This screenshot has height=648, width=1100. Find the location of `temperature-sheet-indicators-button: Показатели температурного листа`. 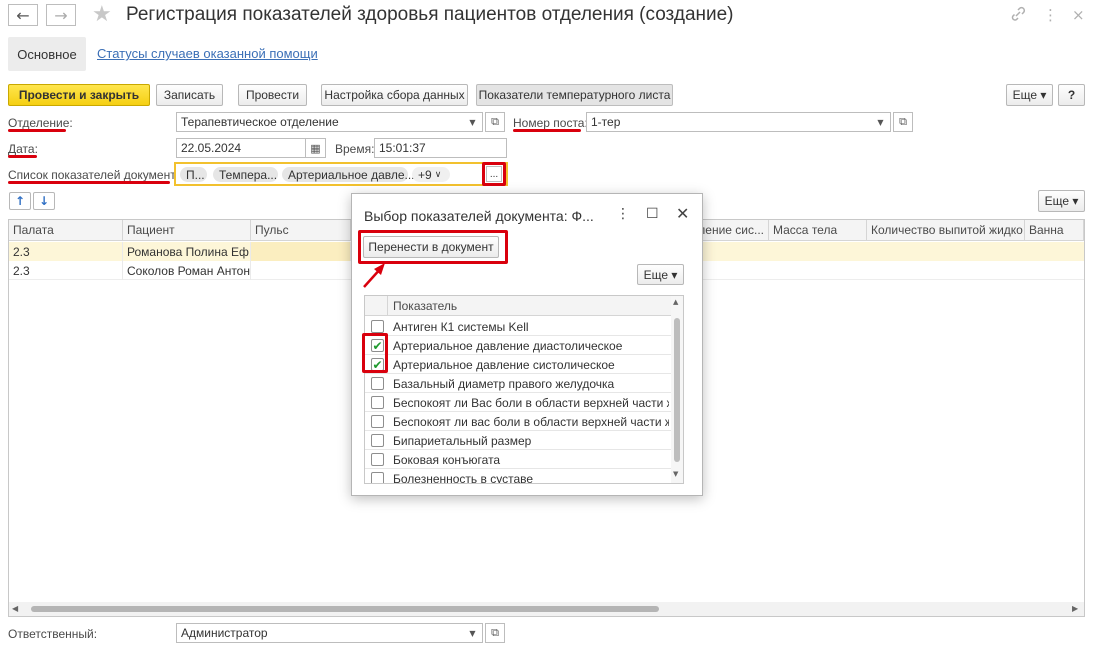

temperature-sheet-indicators-button: Показатели температурного листа is located at coordinates (574, 95).